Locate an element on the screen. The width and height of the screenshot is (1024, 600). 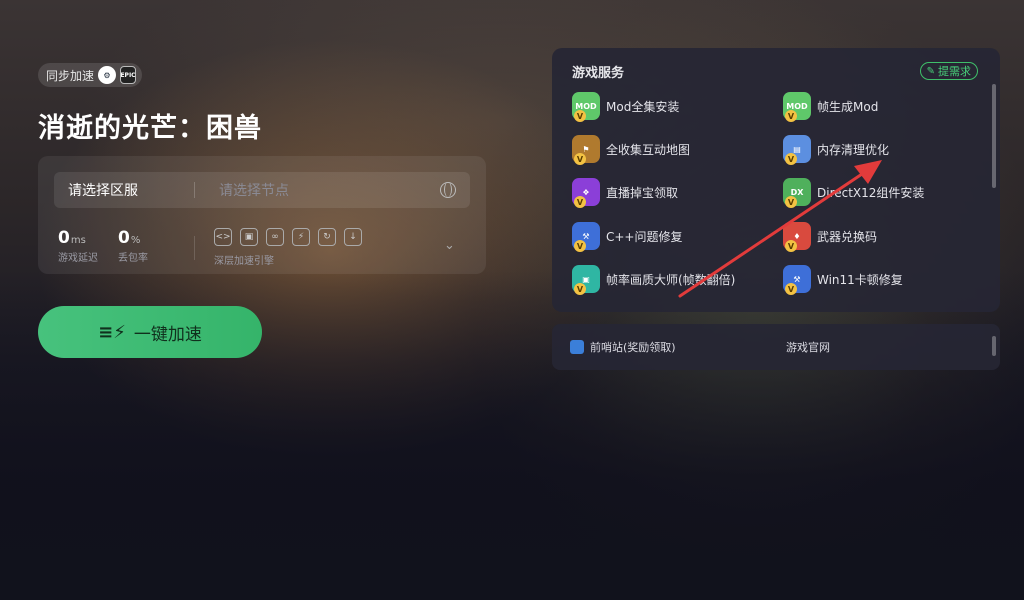
accelerate-bolt-icon: ≡⚡ is located at coordinates (112, 332).